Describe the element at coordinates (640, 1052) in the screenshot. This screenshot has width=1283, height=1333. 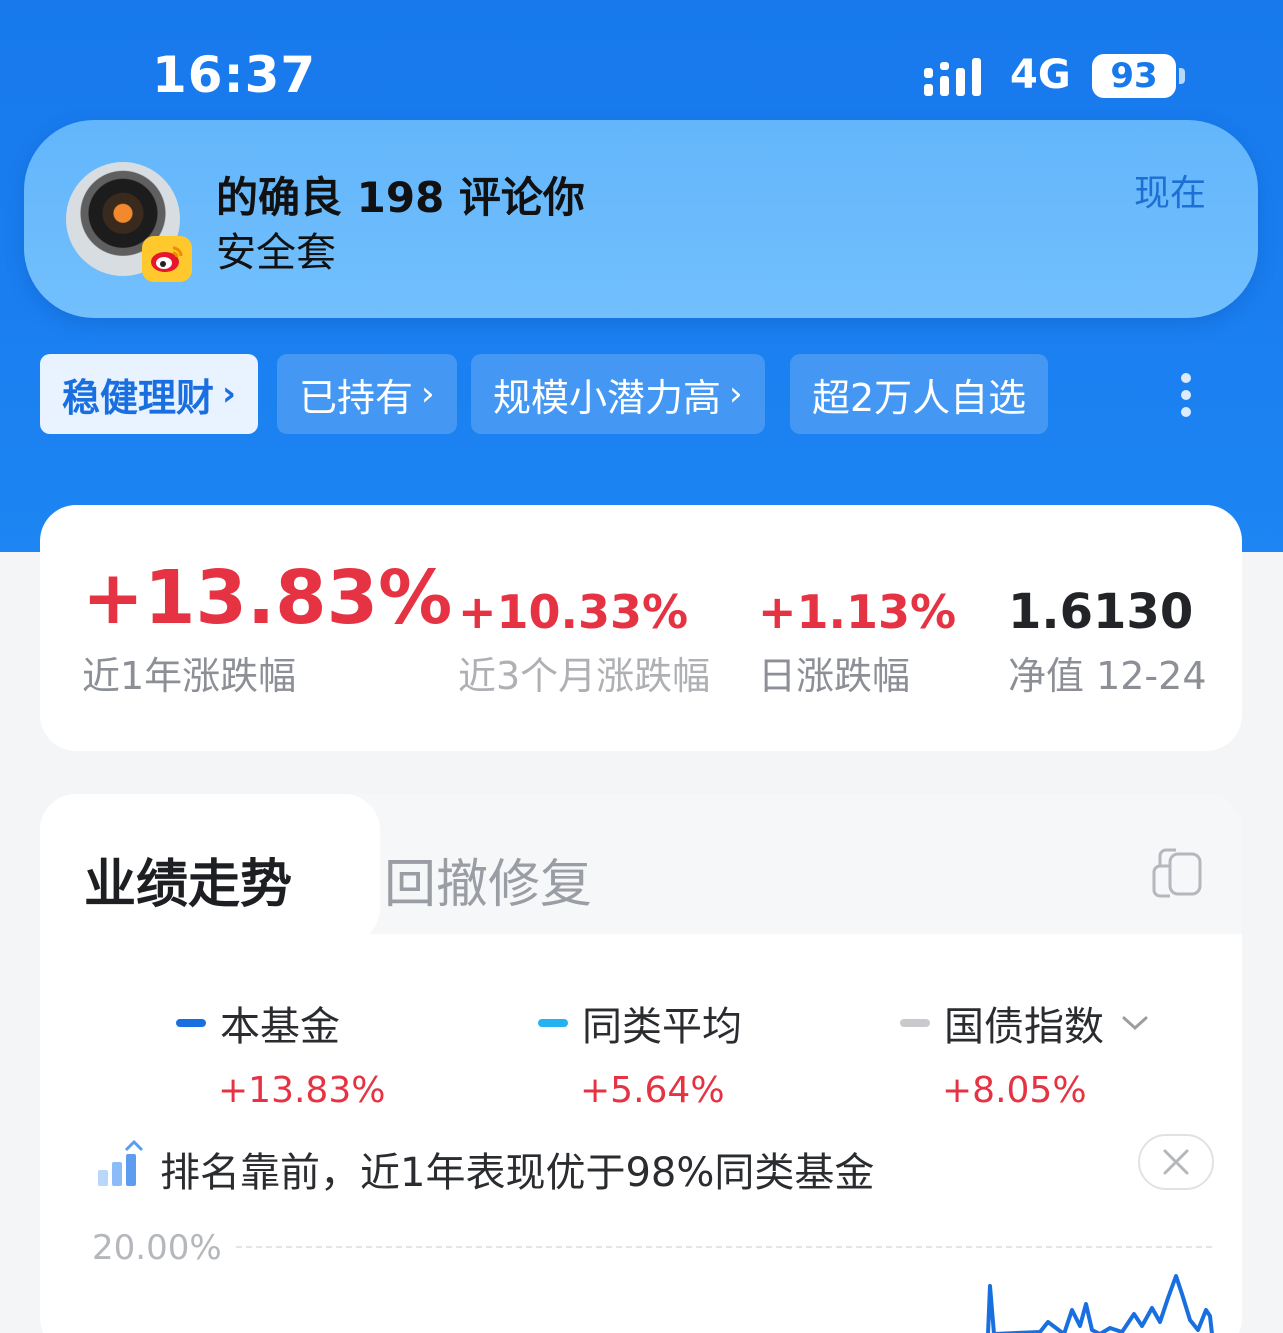
I see `legend-peer-average: 同类平均 +5.64%` at that location.